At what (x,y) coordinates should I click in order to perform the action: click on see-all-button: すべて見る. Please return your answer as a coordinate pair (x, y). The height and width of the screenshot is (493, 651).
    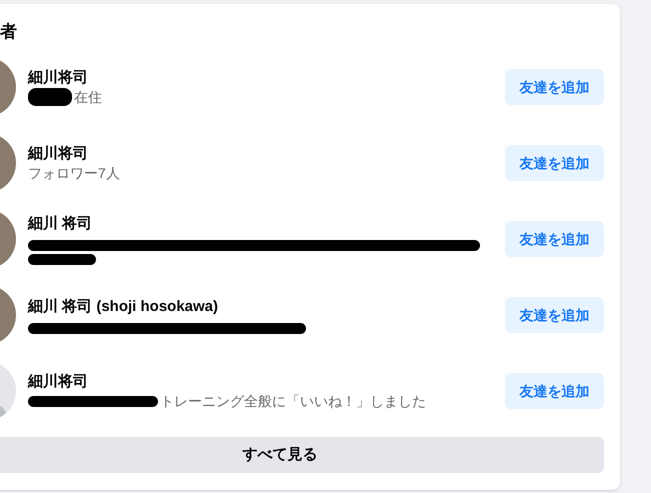
    Looking at the image, I should click on (302, 455).